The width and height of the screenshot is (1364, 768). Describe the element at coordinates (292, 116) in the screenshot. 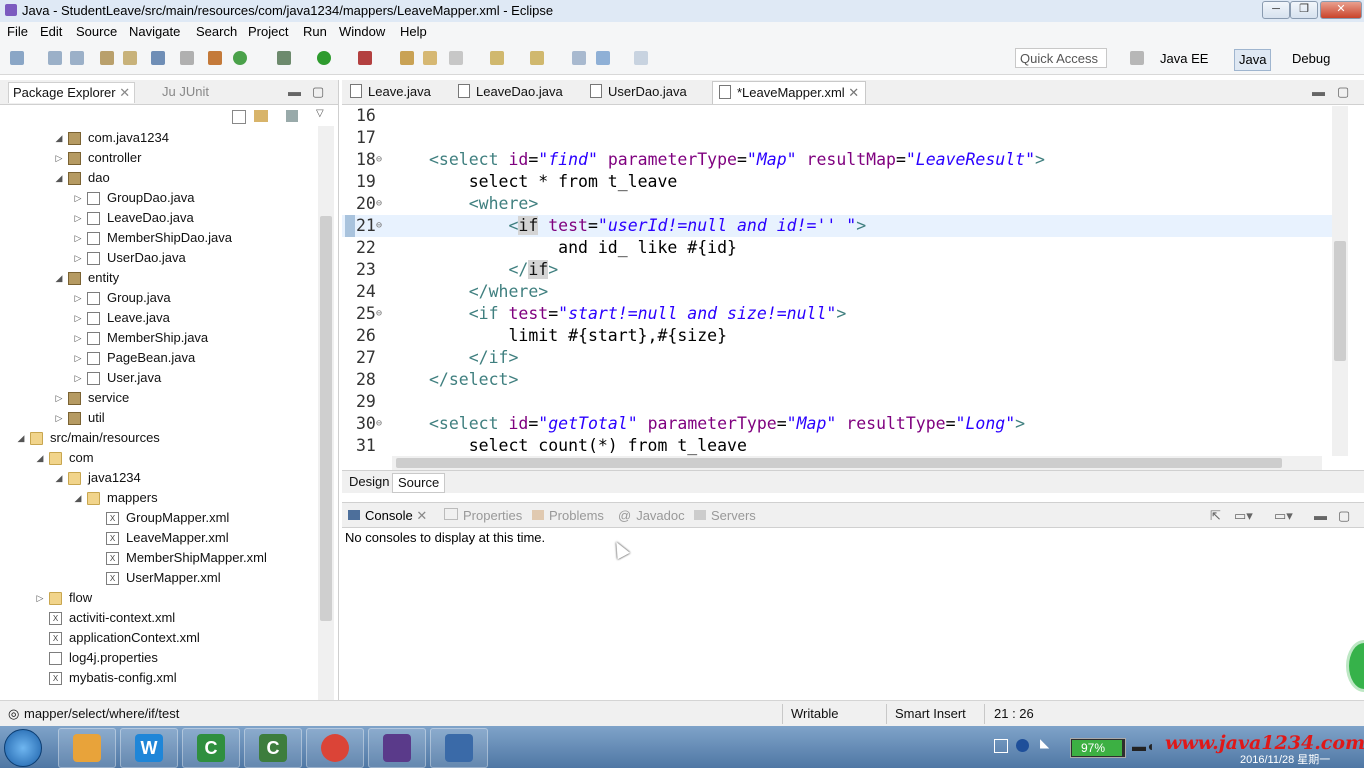

I see `filter-icon` at that location.